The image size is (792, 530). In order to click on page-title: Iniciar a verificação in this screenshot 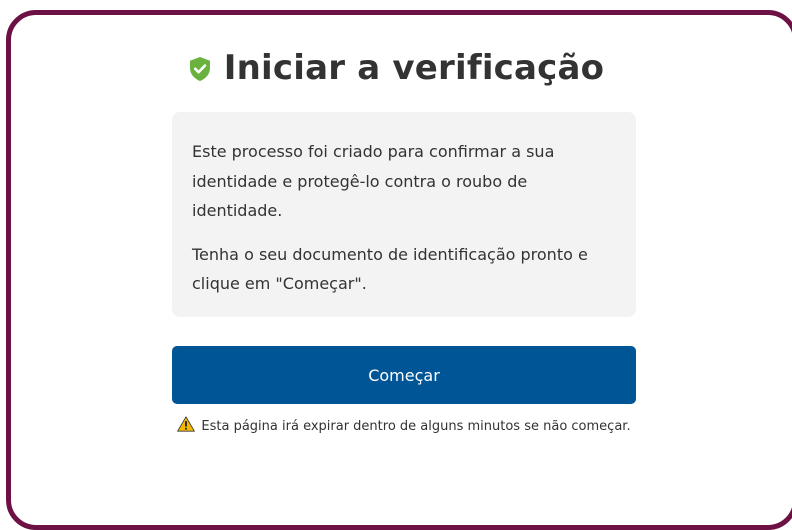, I will do `click(414, 68)`.